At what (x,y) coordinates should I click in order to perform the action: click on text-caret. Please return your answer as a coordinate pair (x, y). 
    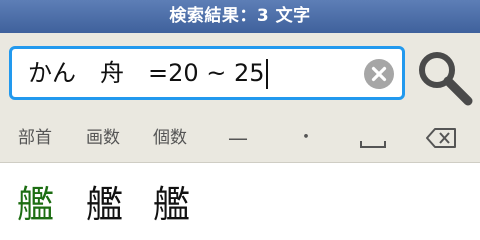
    Looking at the image, I should click on (266, 74).